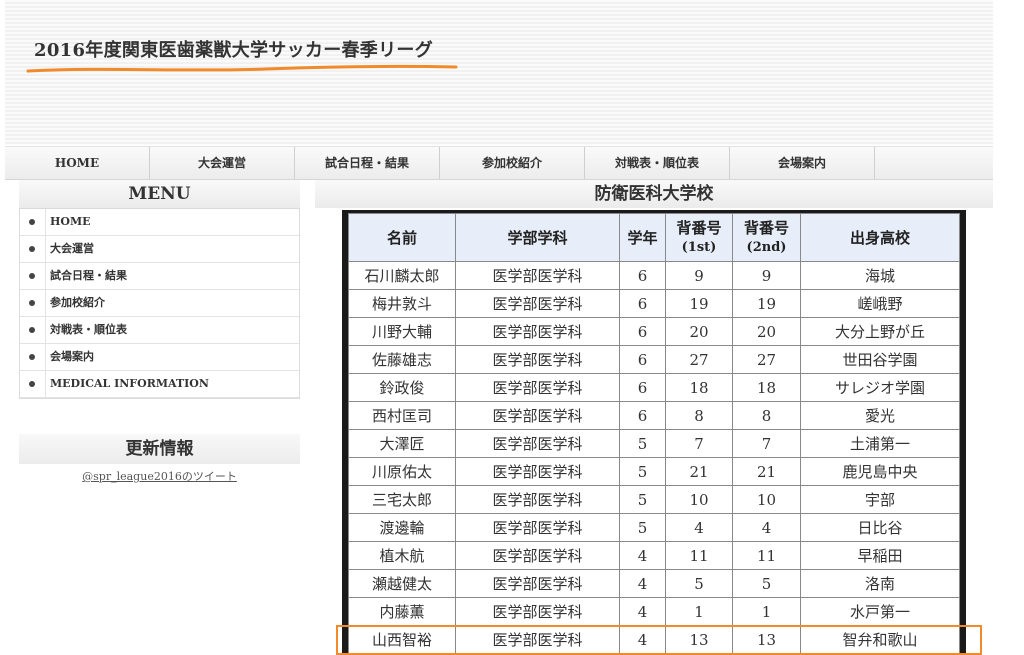 The height and width of the screenshot is (655, 1024). Describe the element at coordinates (699, 275) in the screenshot. I see `cell-number-1st: 9` at that location.